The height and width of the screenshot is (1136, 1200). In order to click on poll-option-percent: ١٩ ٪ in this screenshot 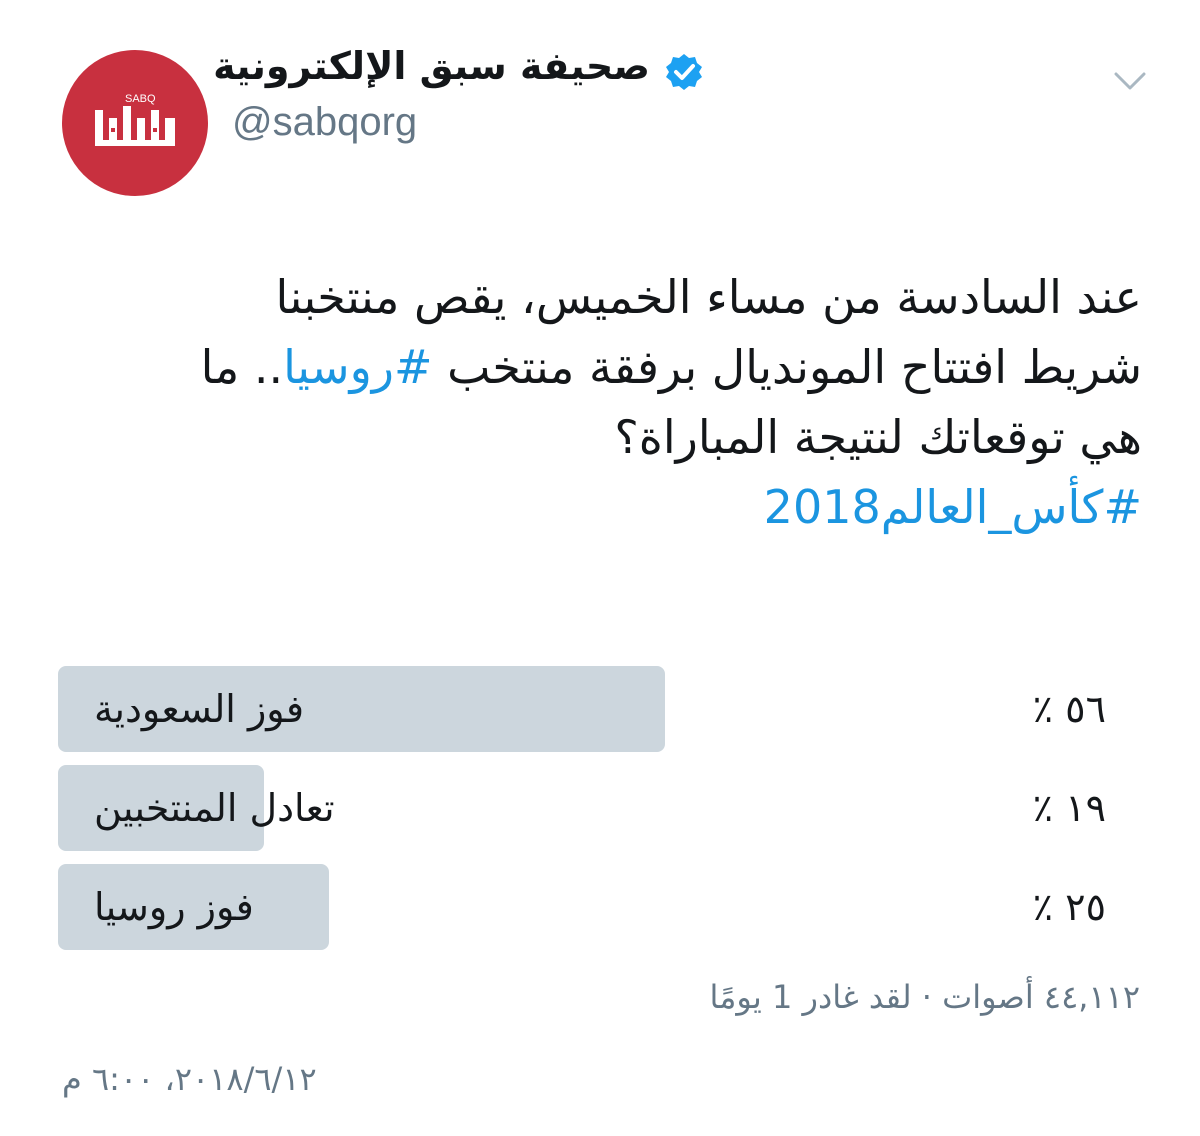, I will do `click(1069, 808)`.